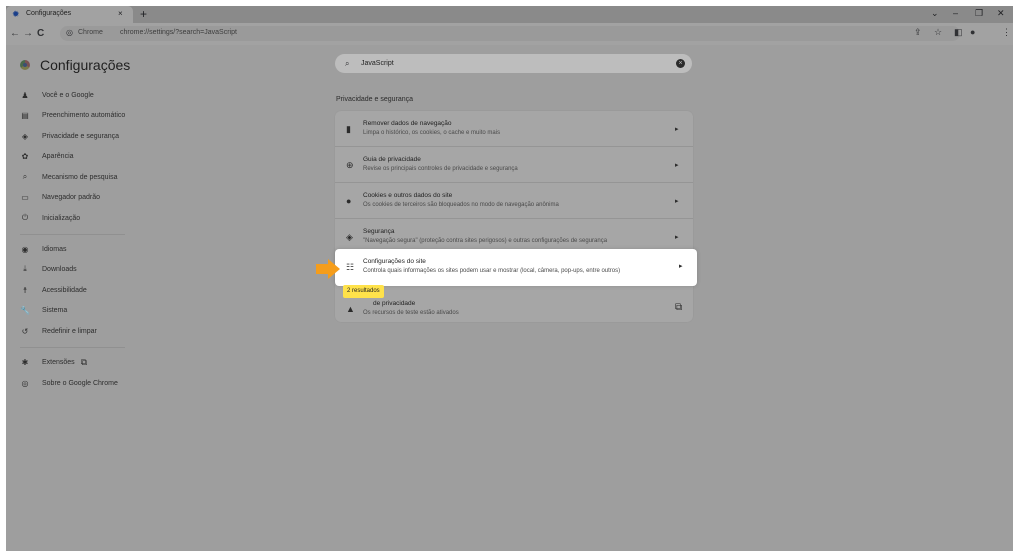  I want to click on cookie-icon: ●, so click(349, 201).